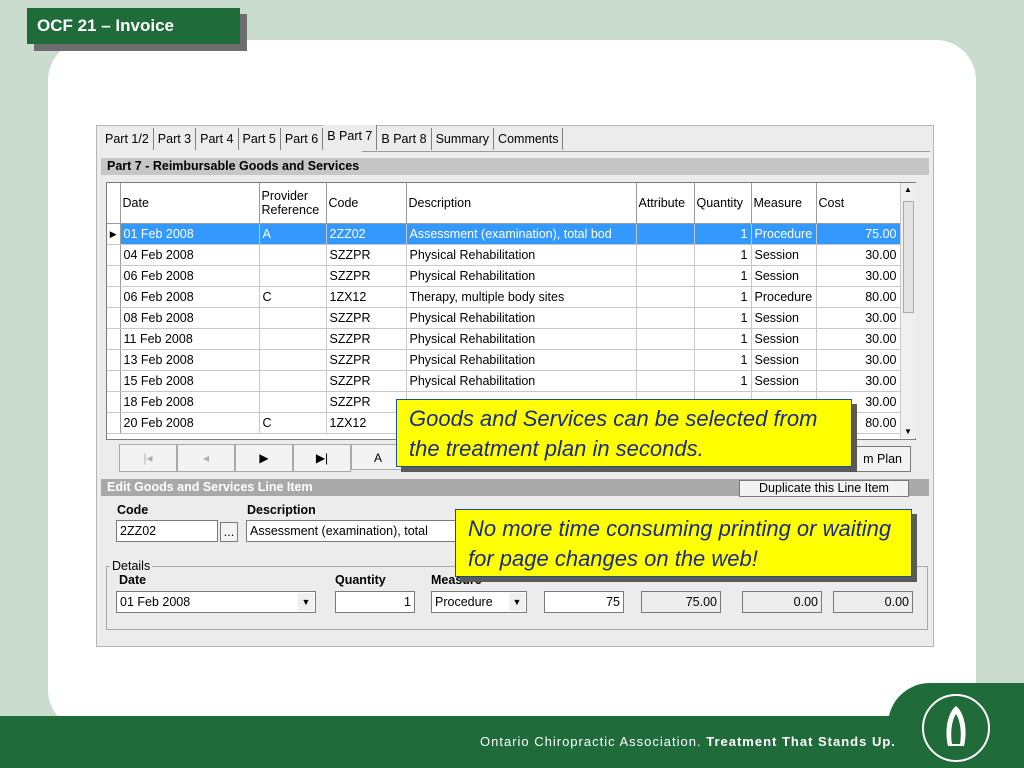 The image size is (1024, 768). I want to click on description-input: Assessment (examination), total, so click(356, 531).